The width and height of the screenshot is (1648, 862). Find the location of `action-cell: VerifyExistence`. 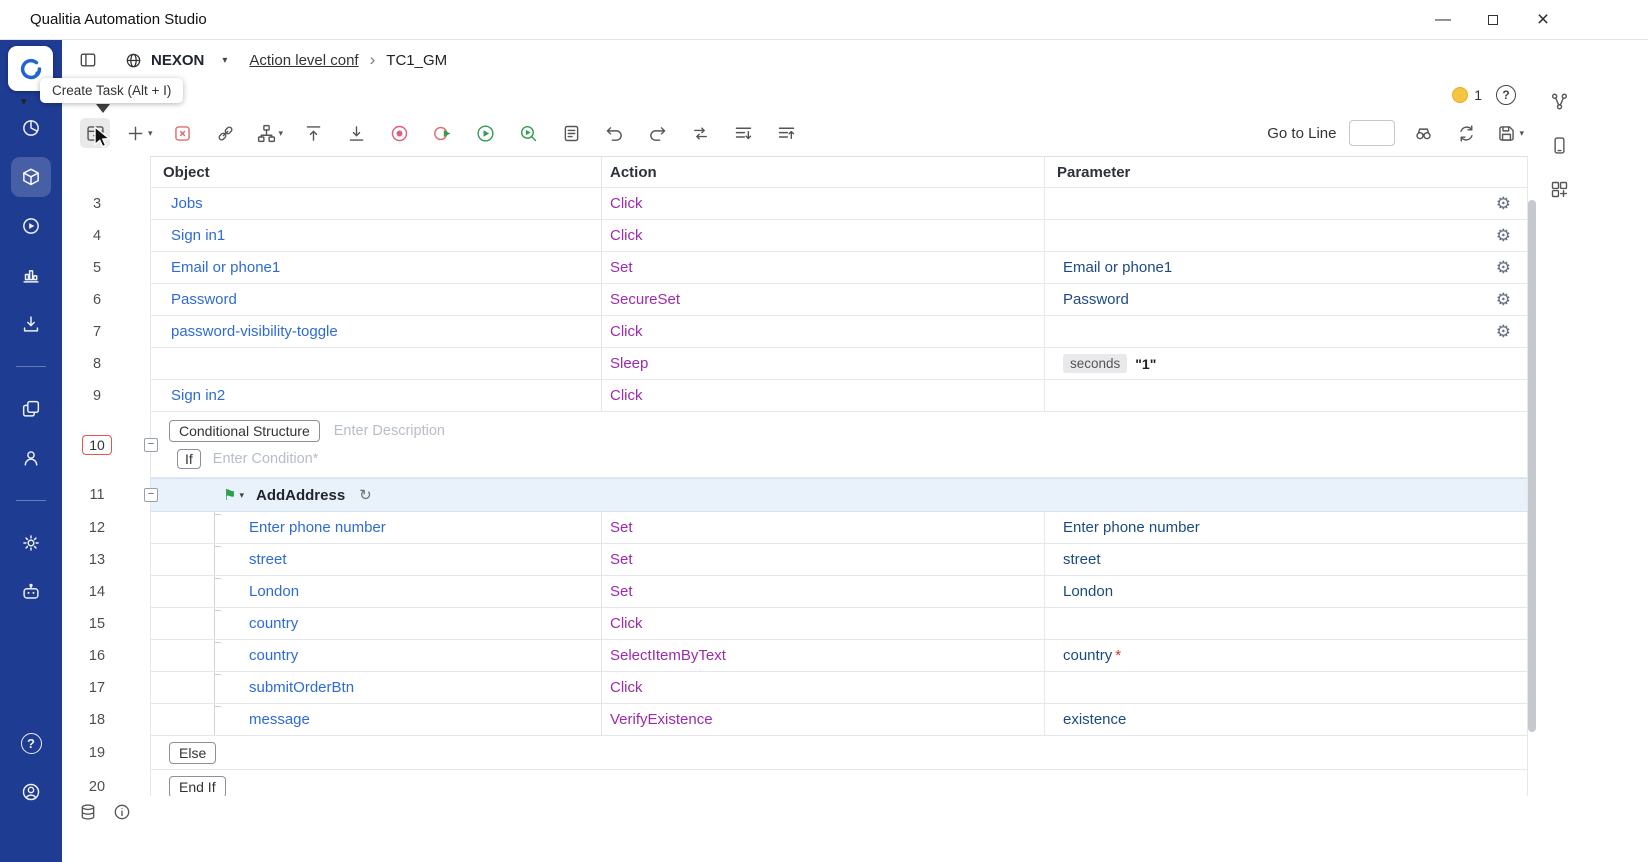

action-cell: VerifyExistence is located at coordinates (822, 719).